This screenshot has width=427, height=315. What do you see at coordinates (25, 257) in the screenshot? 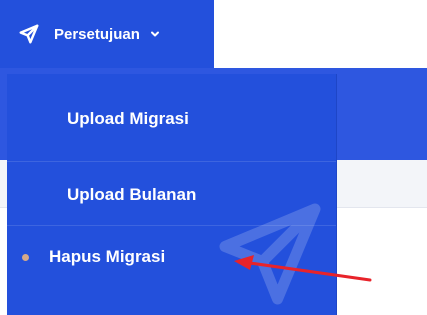
I see `active-bullet-icon` at bounding box center [25, 257].